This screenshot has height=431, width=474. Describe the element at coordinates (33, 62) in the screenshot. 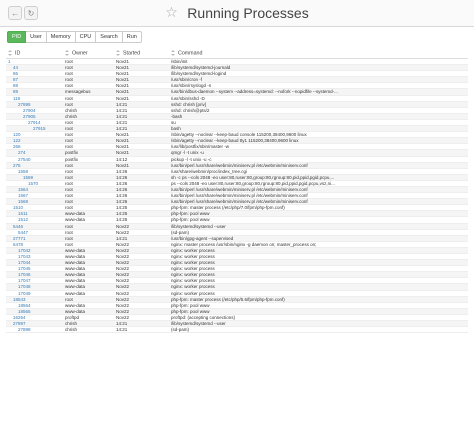

I see `process-id-link: 1` at that location.